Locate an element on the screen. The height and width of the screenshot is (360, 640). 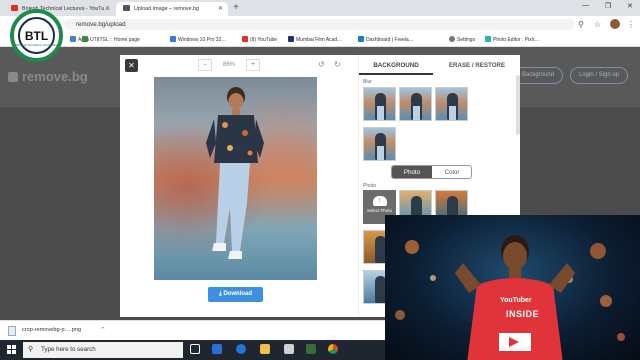
btl-logo-inner: BTL is located at coordinates (36, 35).